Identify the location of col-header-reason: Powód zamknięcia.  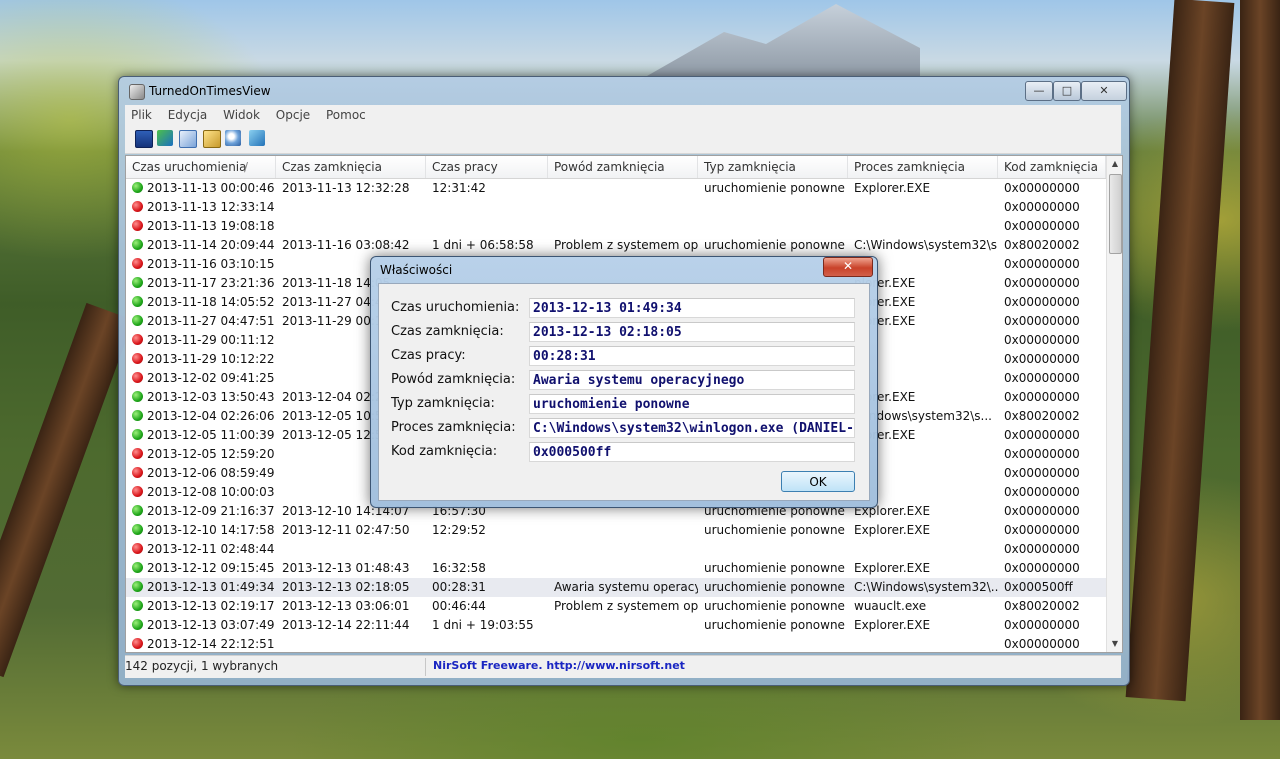
(623, 167).